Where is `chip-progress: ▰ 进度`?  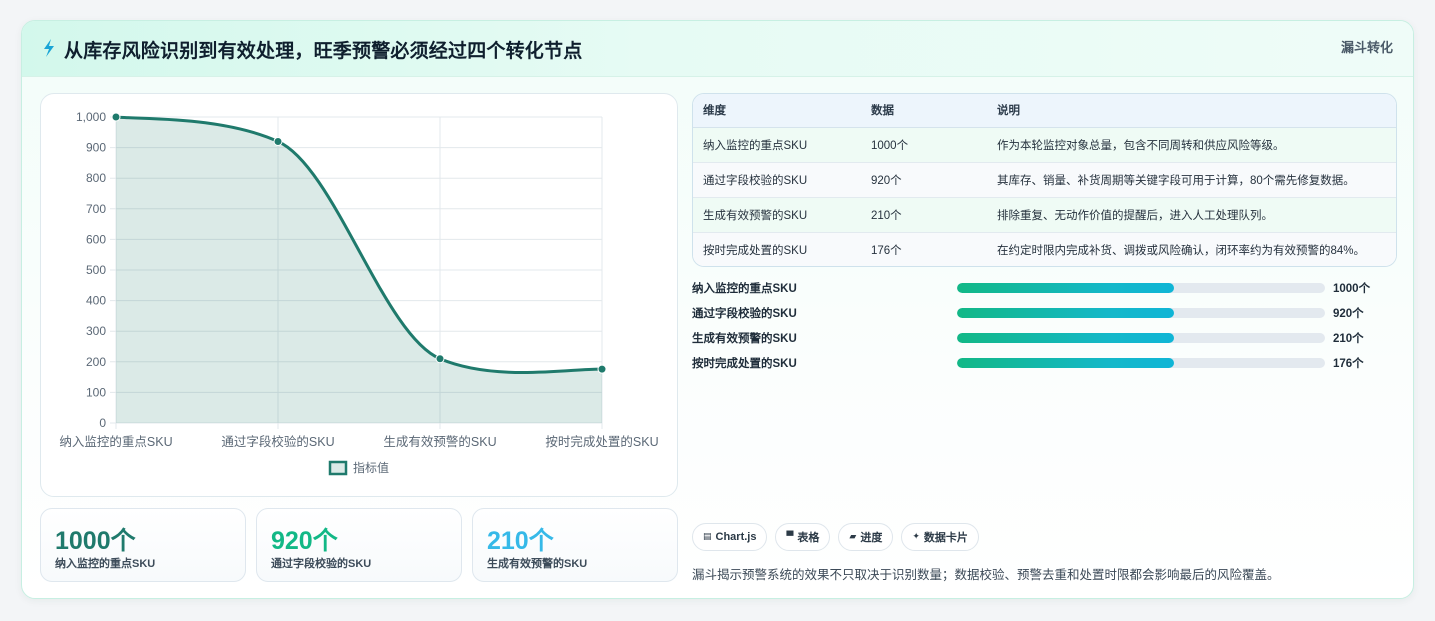 chip-progress: ▰ 进度 is located at coordinates (866, 537).